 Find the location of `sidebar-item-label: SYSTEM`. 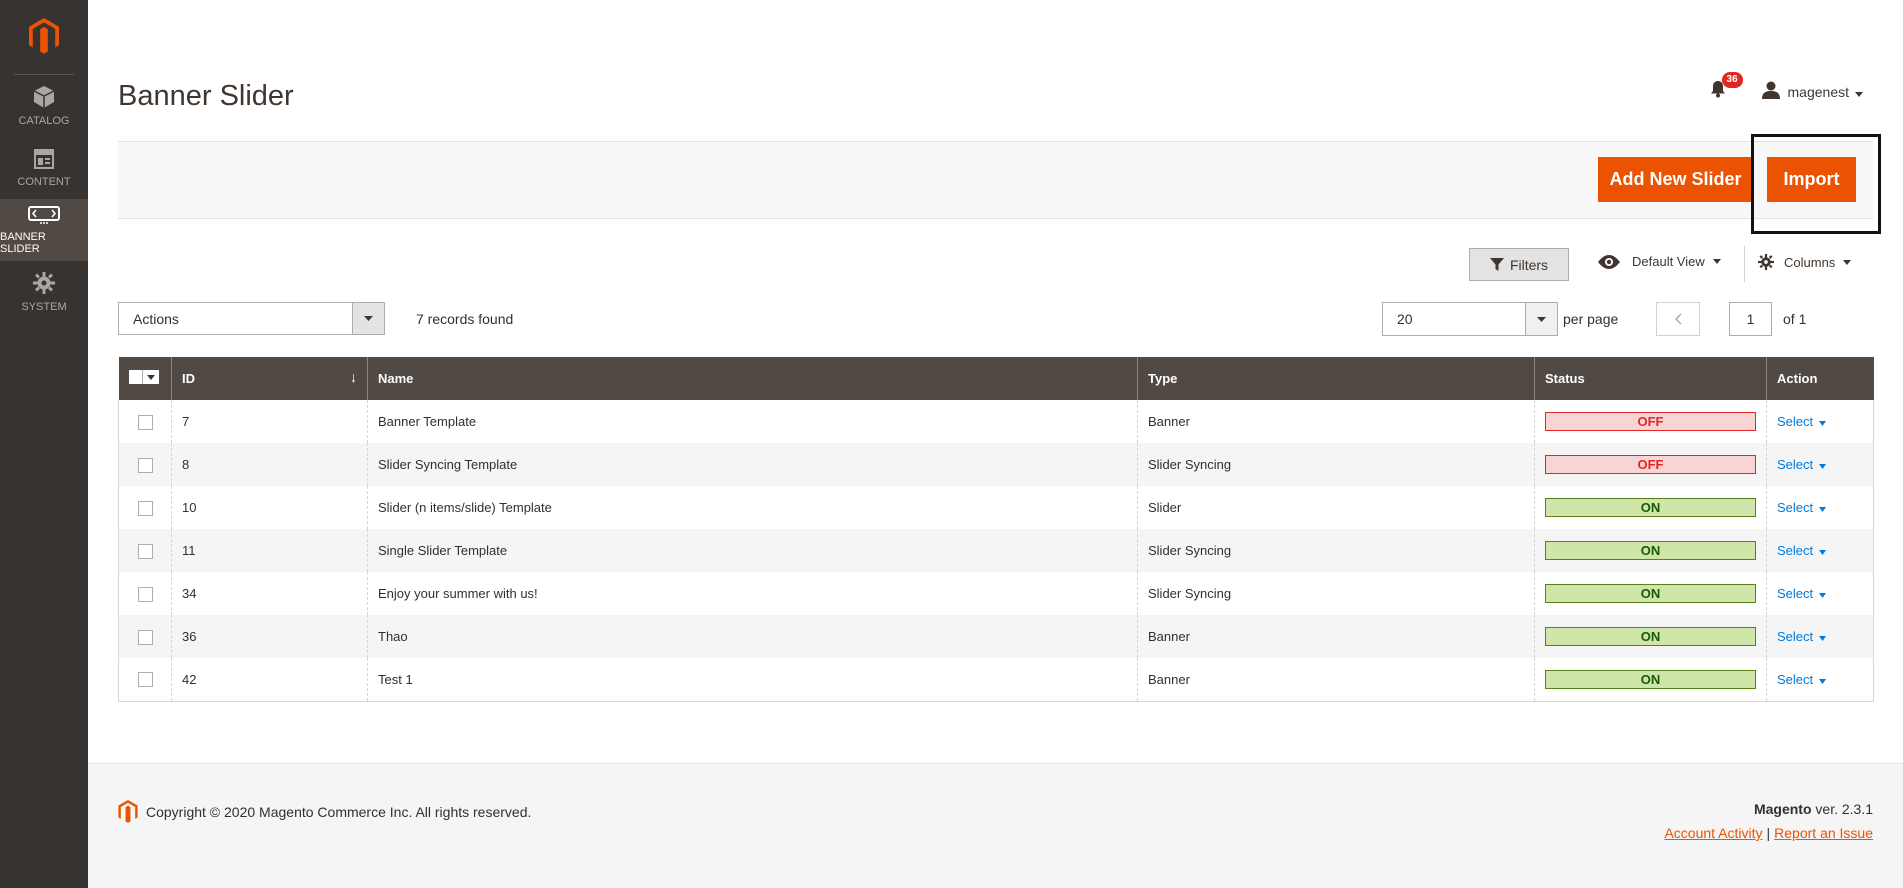

sidebar-item-label: SYSTEM is located at coordinates (44, 306).